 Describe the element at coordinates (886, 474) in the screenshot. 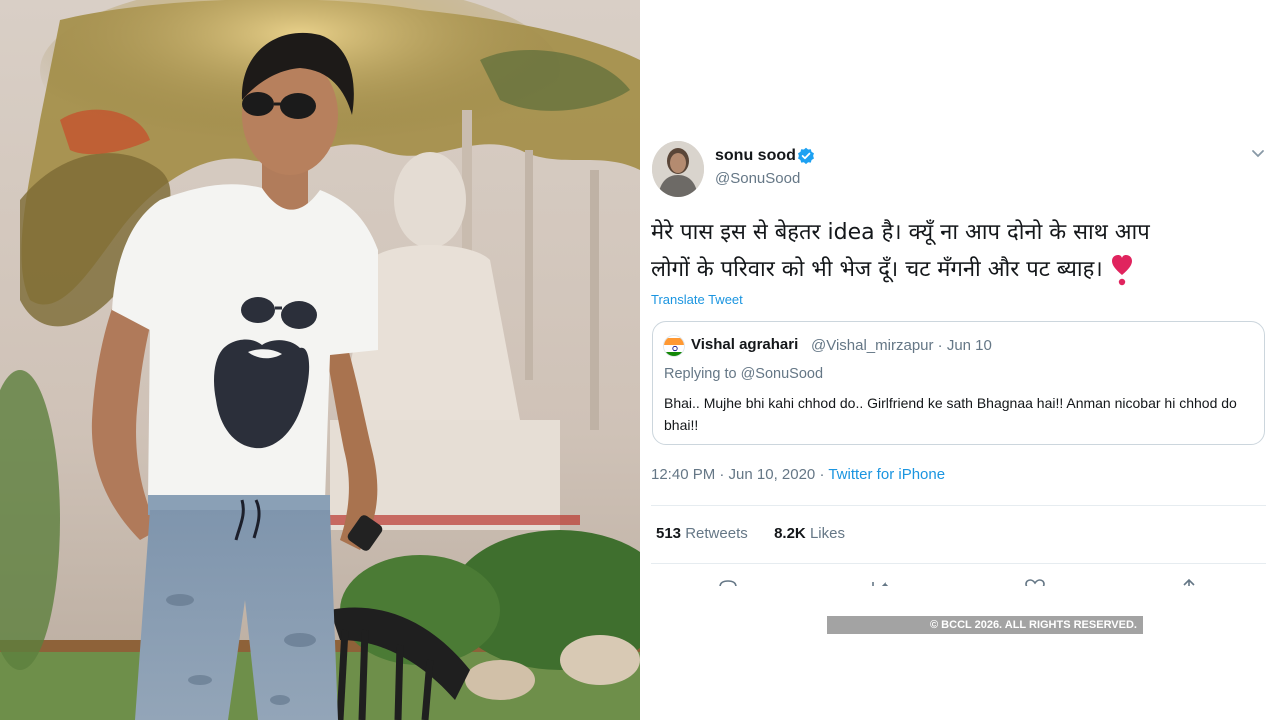

I see `tweet-source-link: Twitter for iPhone` at that location.